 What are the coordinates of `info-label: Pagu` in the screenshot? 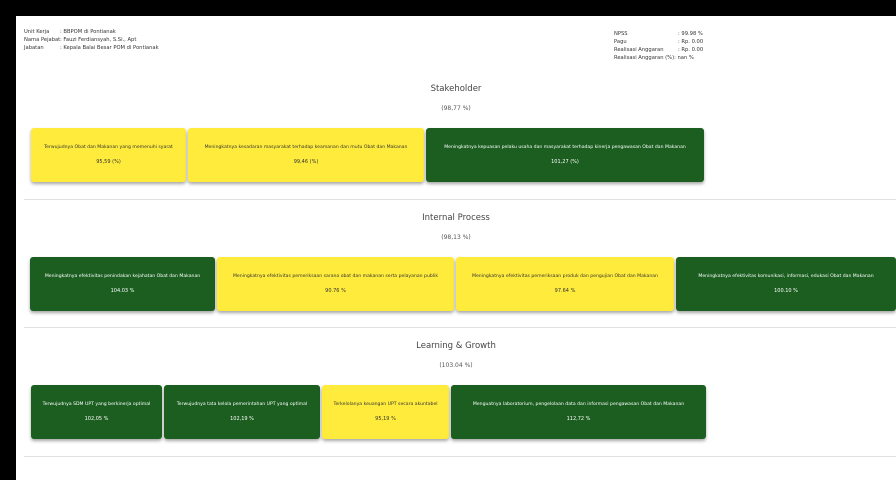 It's located at (620, 42).